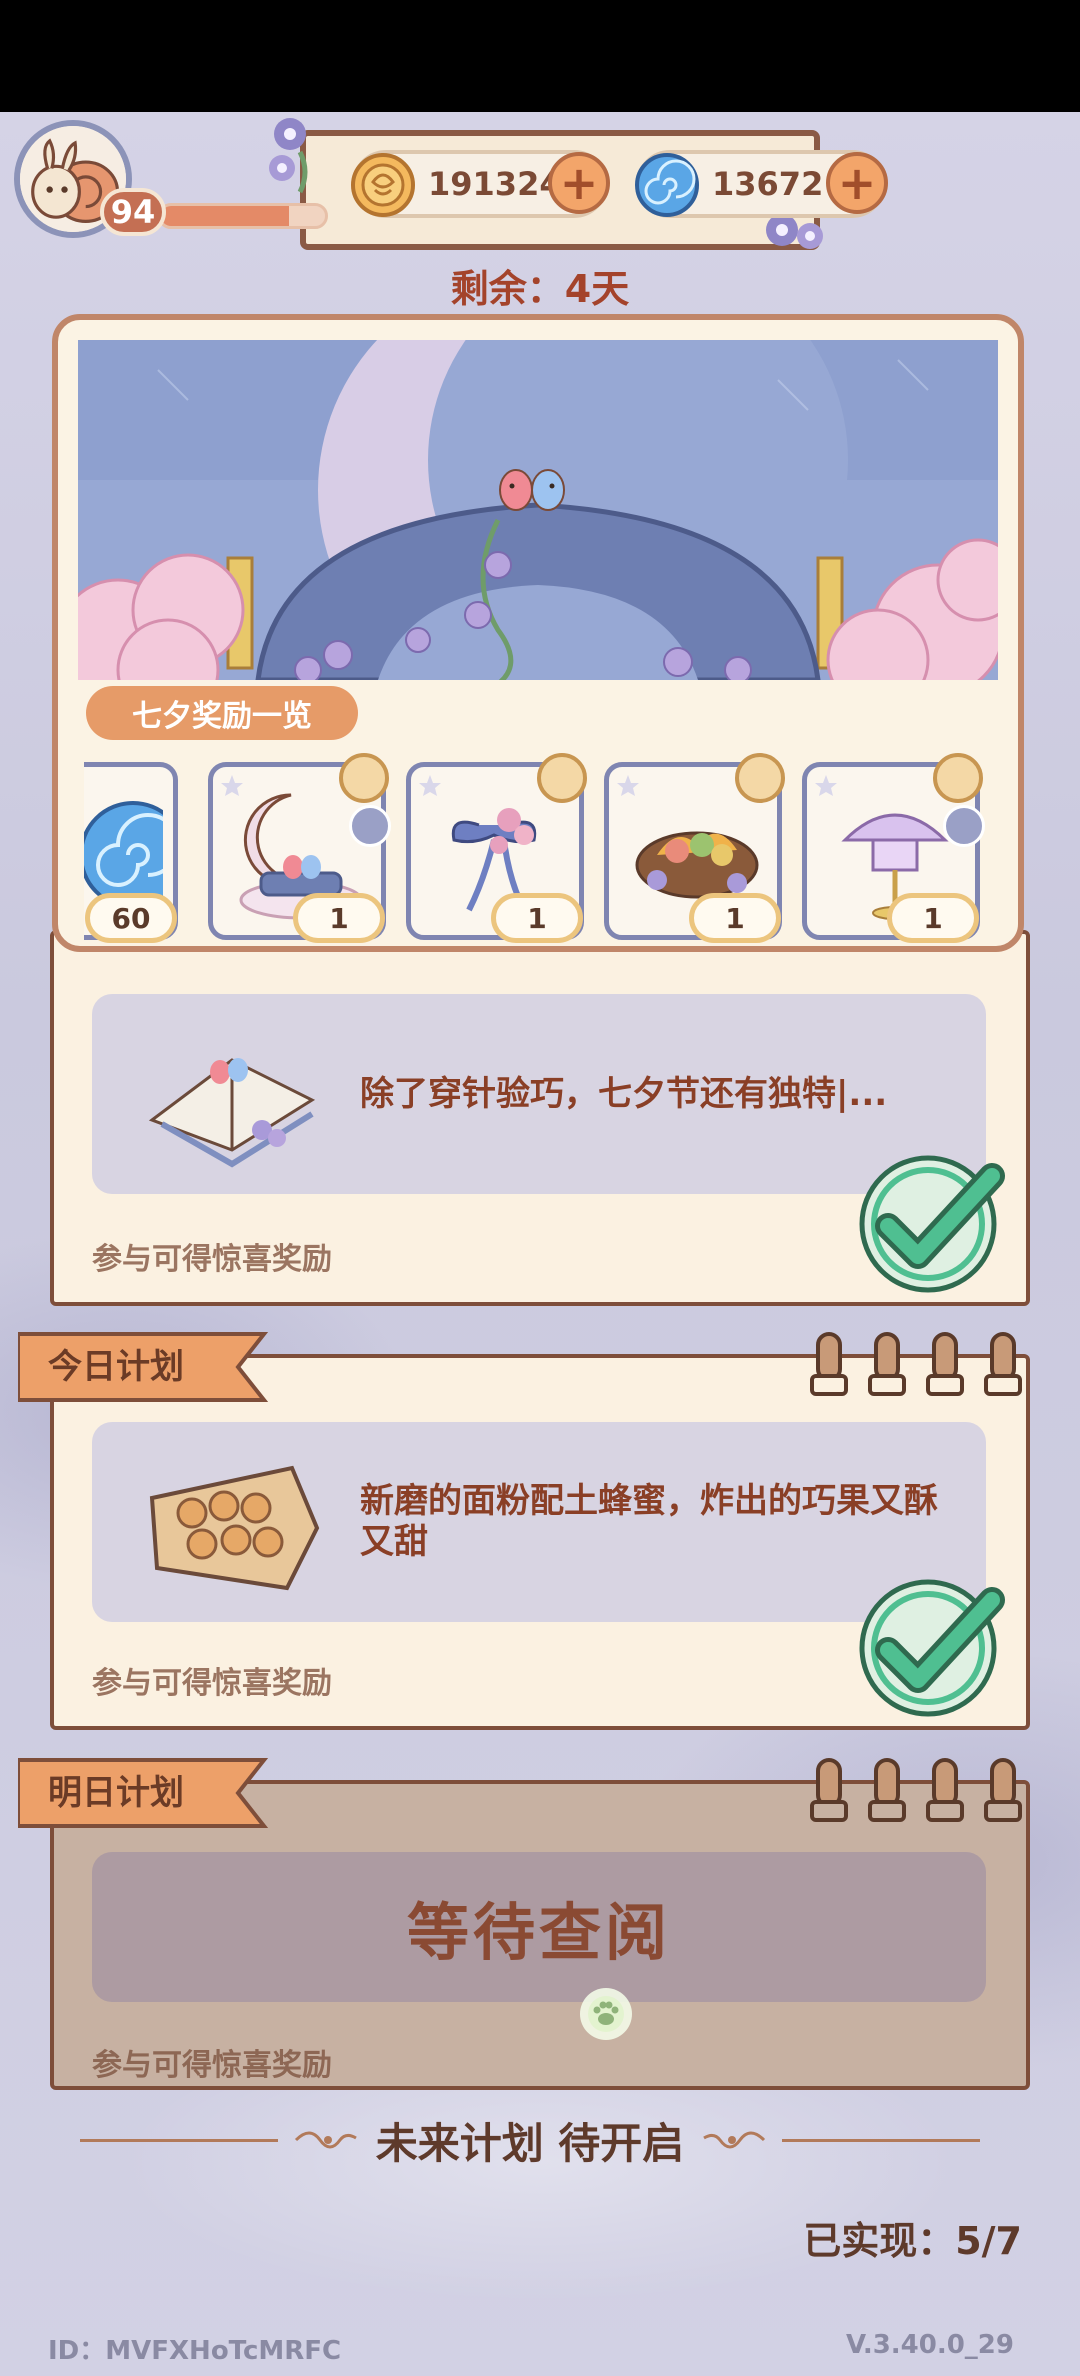 The image size is (1080, 2376). What do you see at coordinates (538, 1932) in the screenshot?
I see `waiting-review-text: 等待查阅` at bounding box center [538, 1932].